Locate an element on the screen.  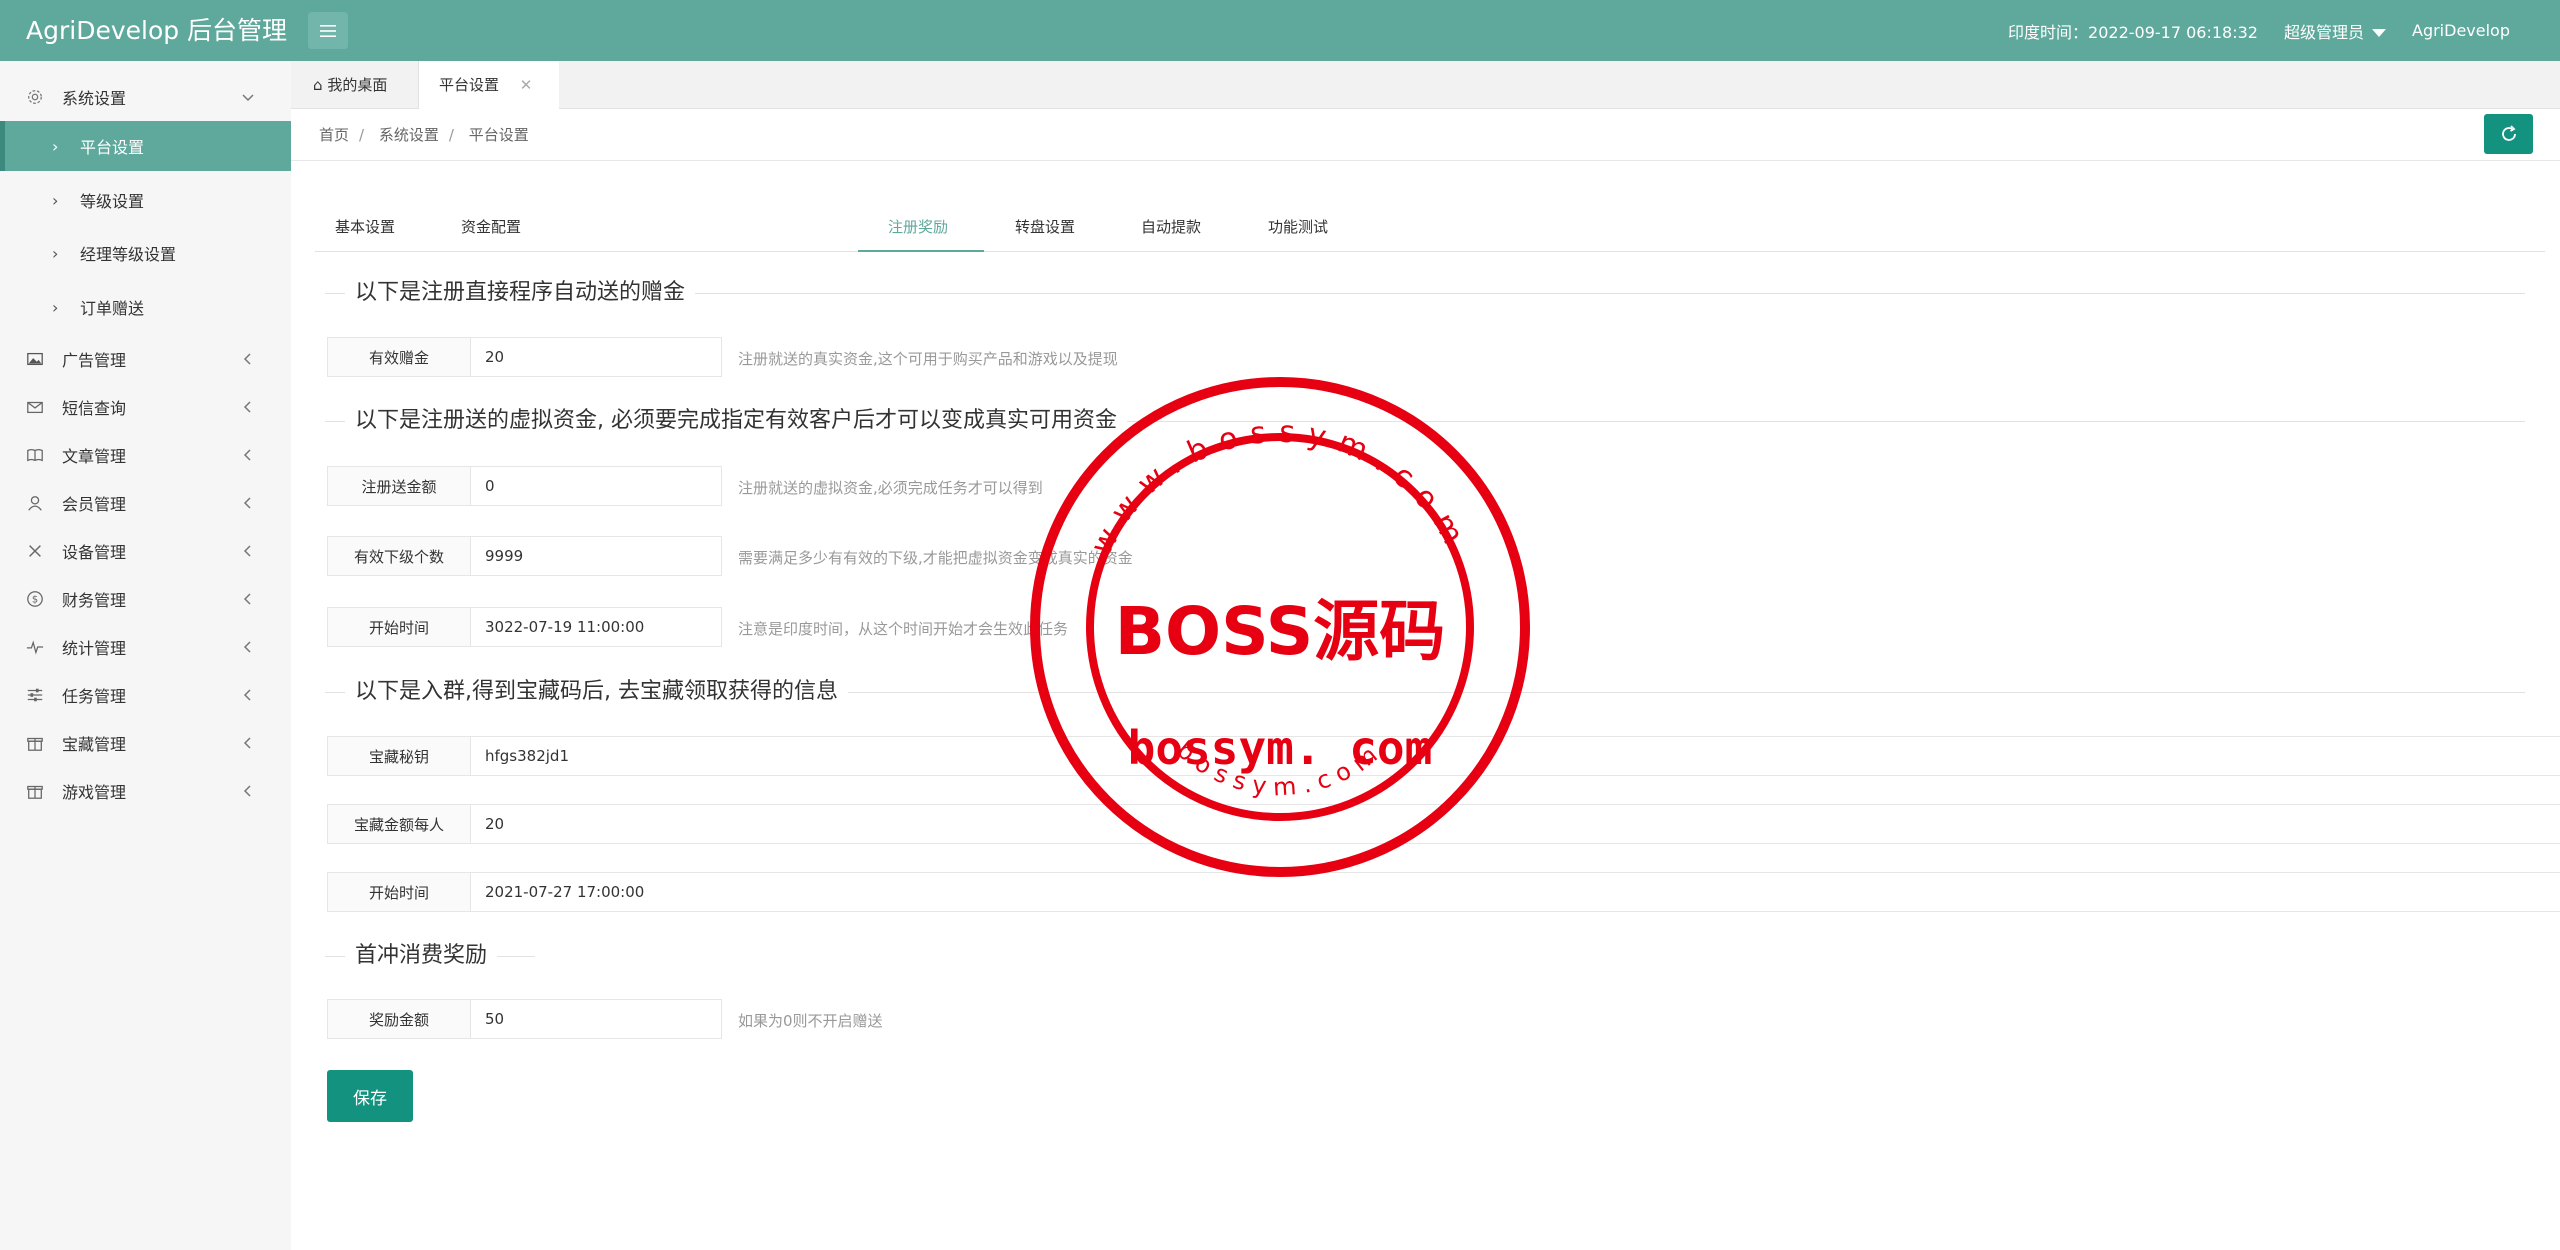
section-title: 以下是注册送的虚拟资金, 必须要完成指定有效客户后才可以变成真实可用资金 is located at coordinates (736, 421).